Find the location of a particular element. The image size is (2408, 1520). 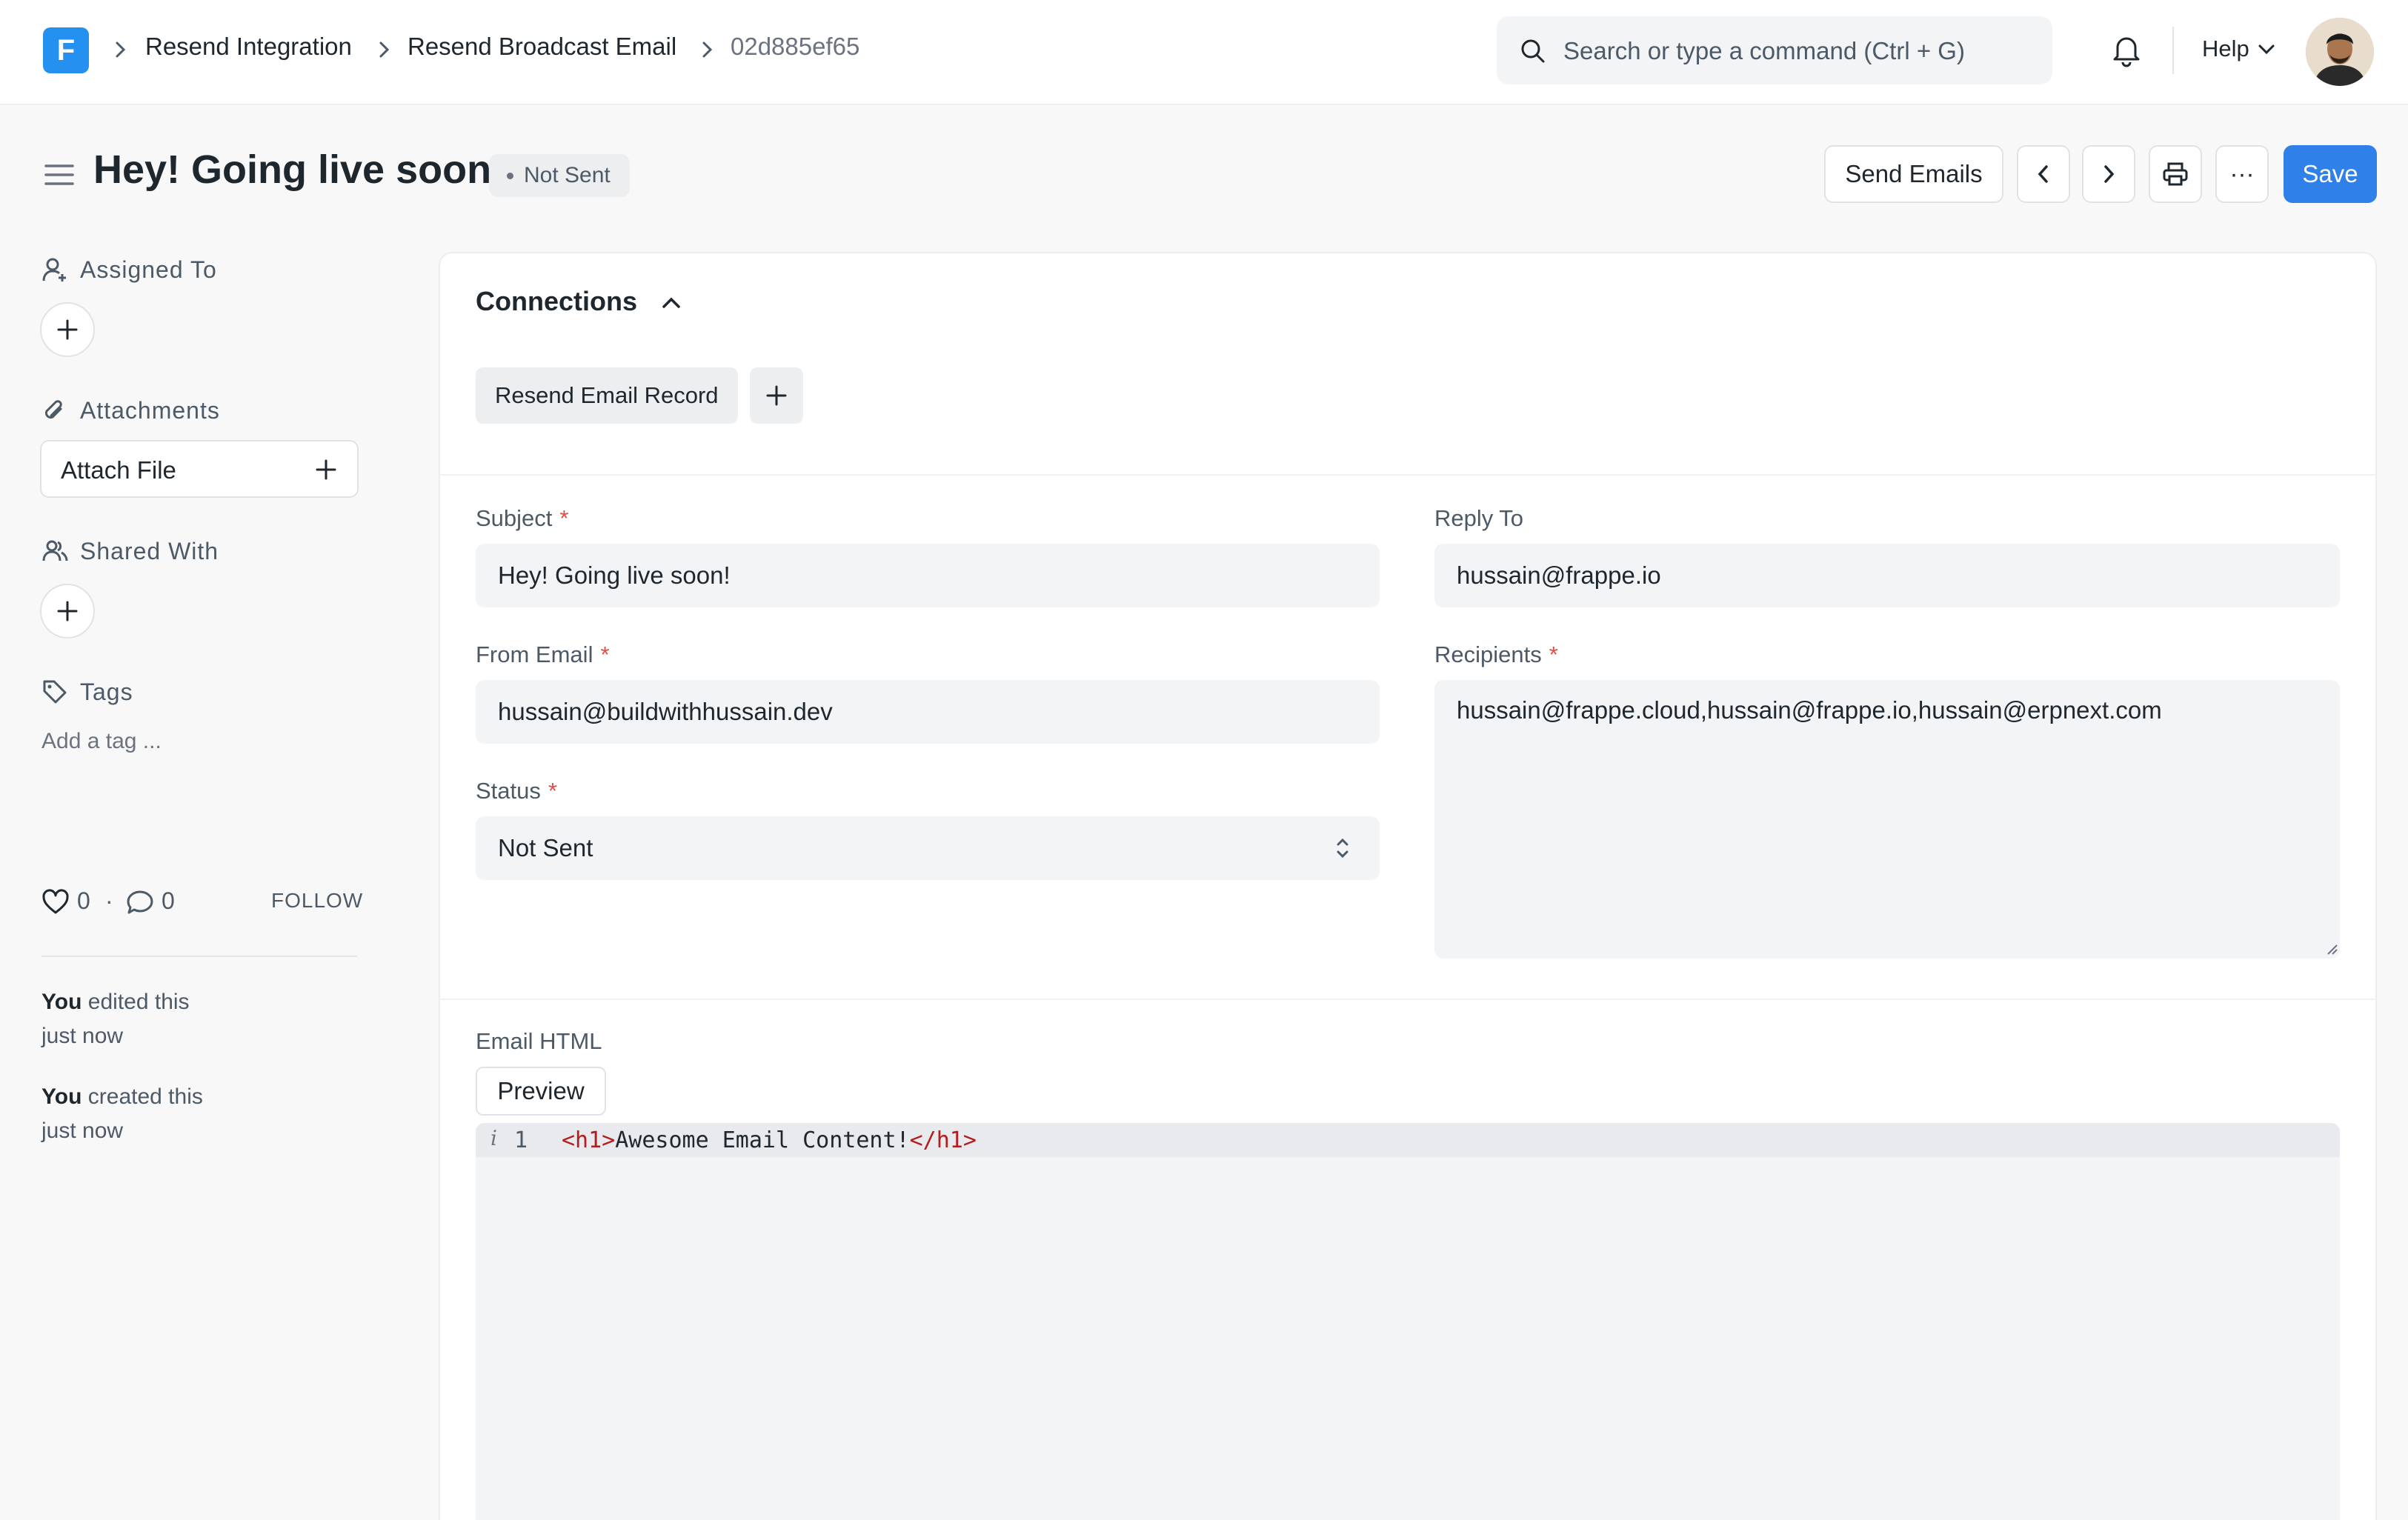

assign-user-icon is located at coordinates (54, 269).